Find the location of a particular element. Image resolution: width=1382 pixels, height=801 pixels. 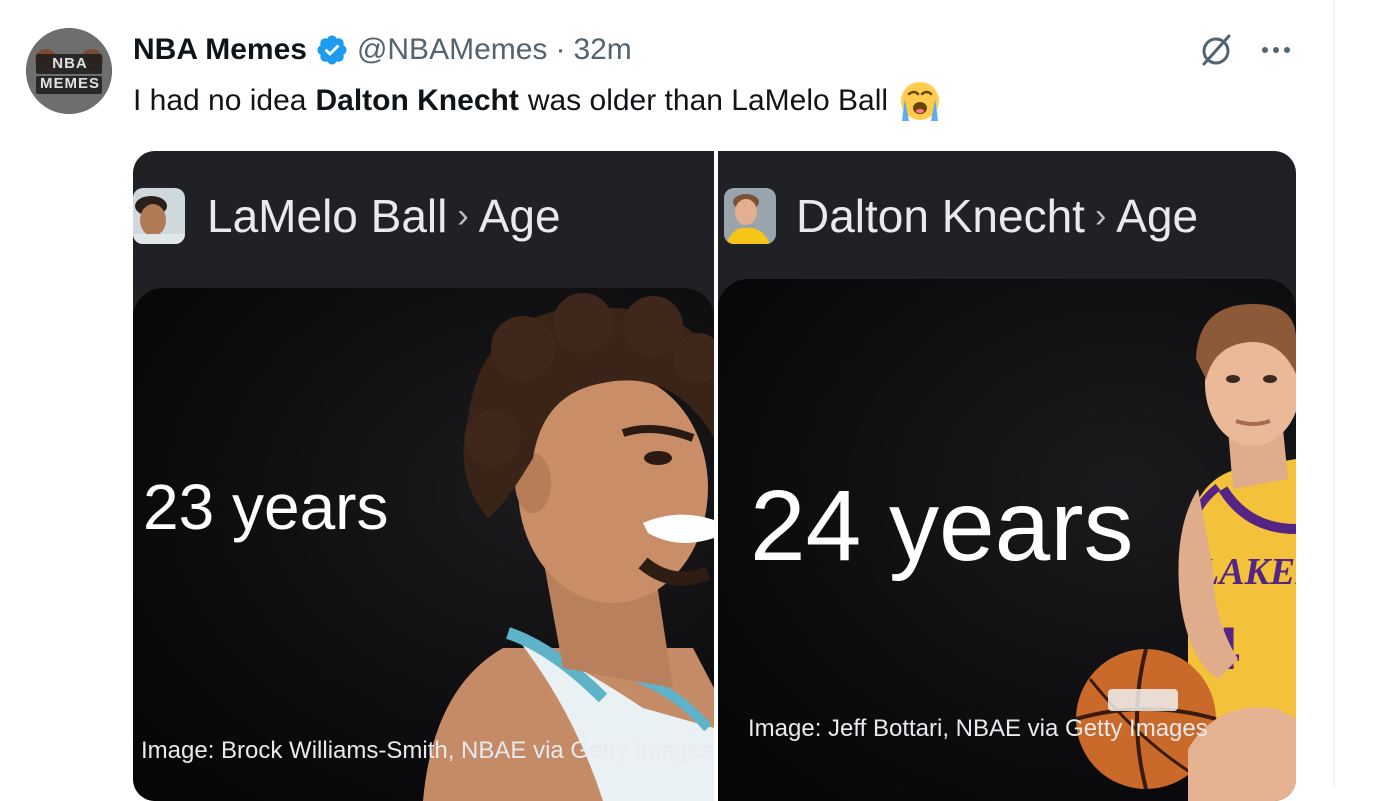

entity-name: LaMelo Ball is located at coordinates (327, 216).